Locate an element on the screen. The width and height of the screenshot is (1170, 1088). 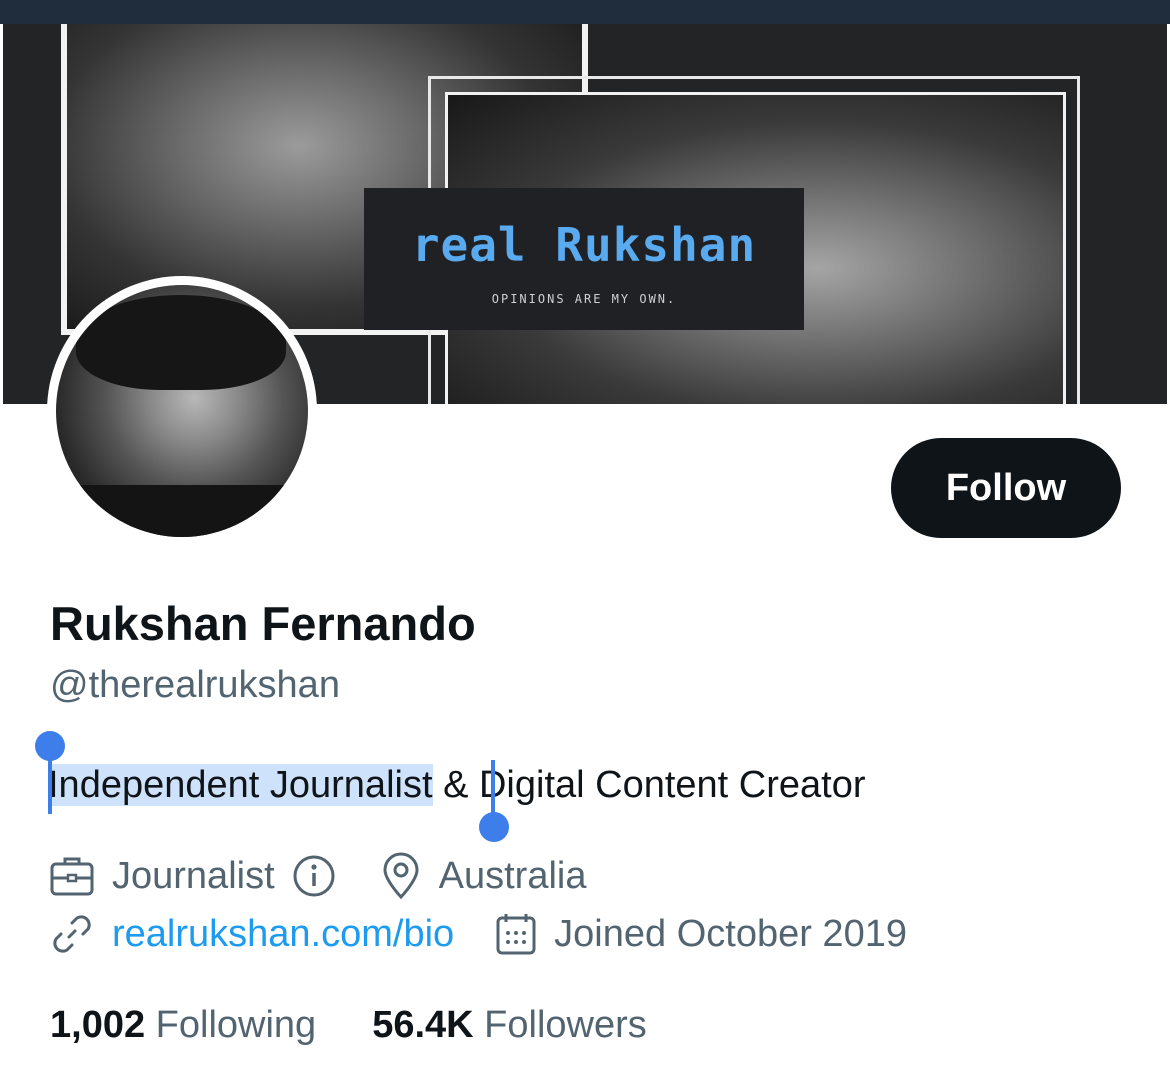
avatar-shirt-shape is located at coordinates (182, 511).